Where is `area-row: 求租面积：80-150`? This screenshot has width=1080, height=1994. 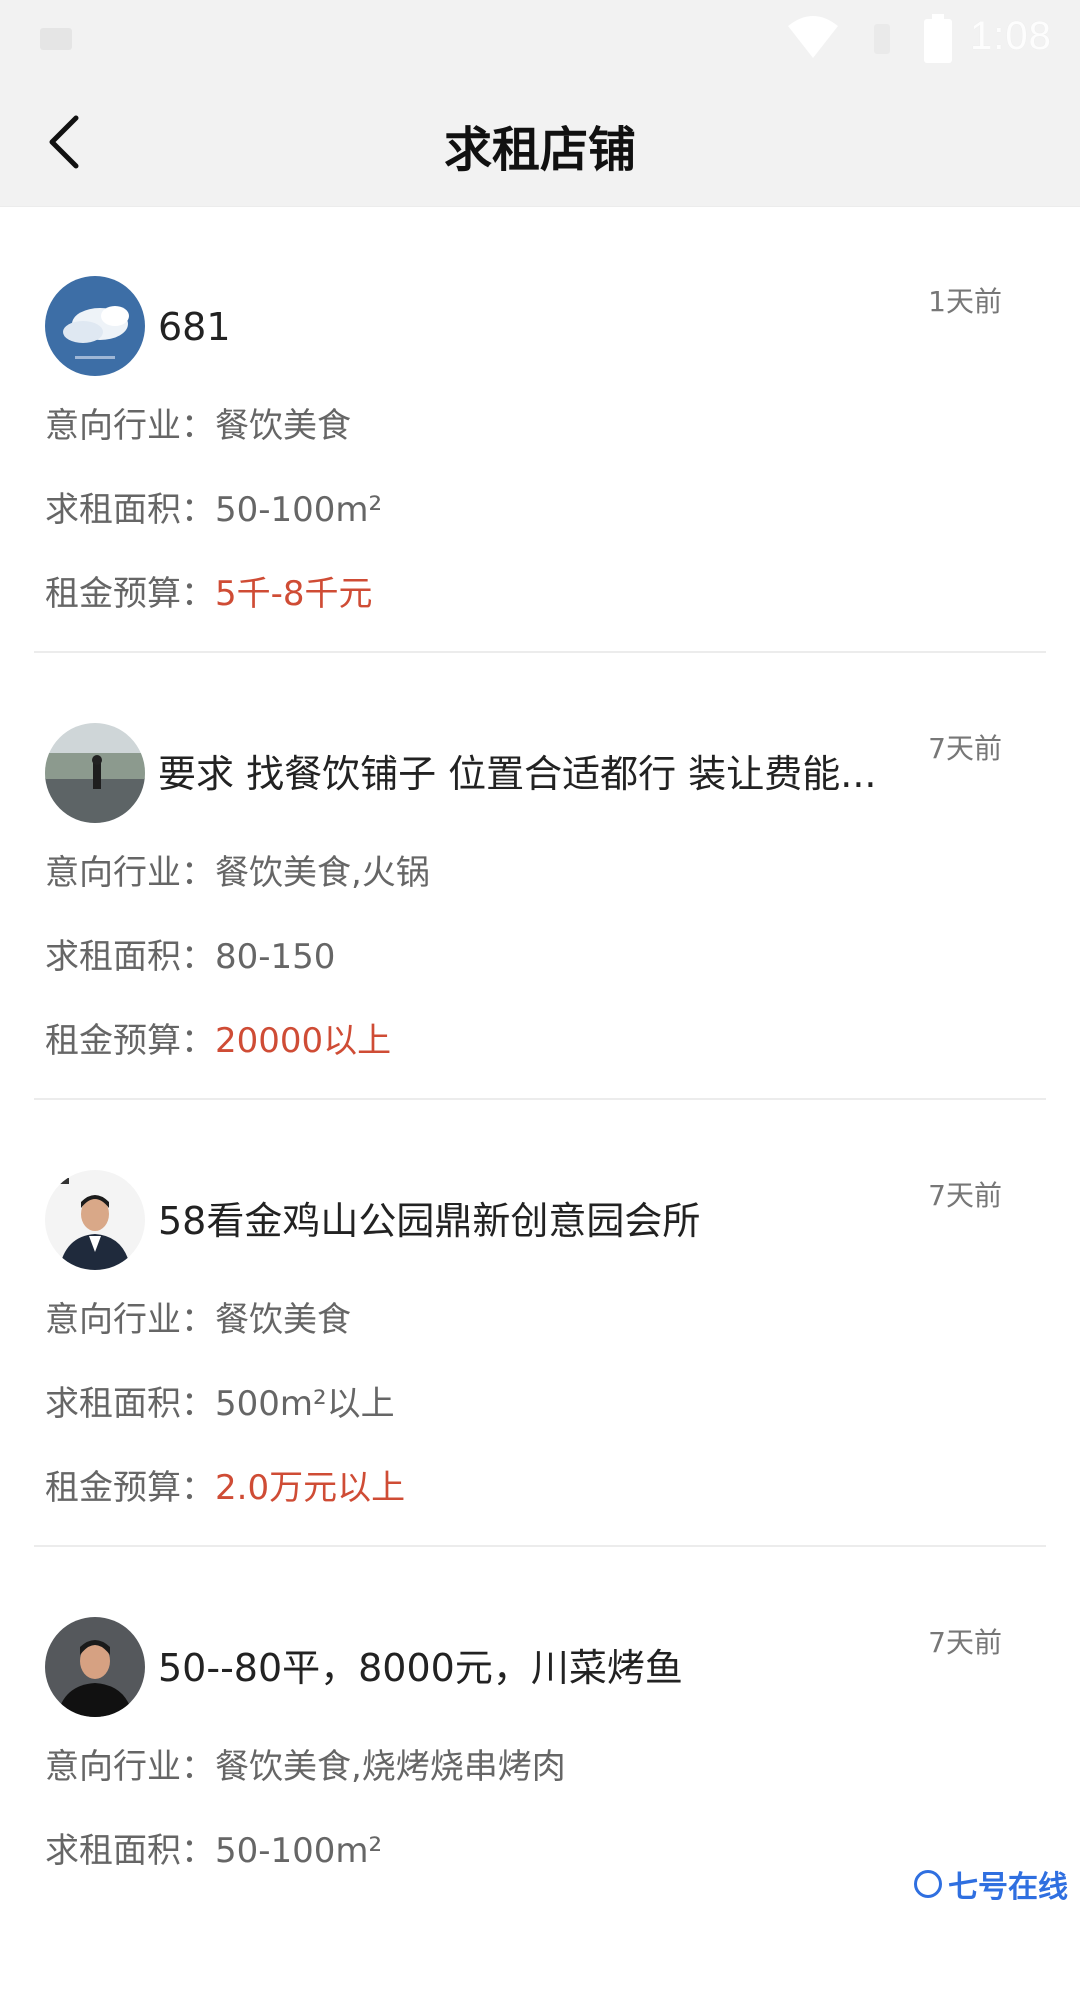 area-row: 求租面积：80-150 is located at coordinates (190, 957).